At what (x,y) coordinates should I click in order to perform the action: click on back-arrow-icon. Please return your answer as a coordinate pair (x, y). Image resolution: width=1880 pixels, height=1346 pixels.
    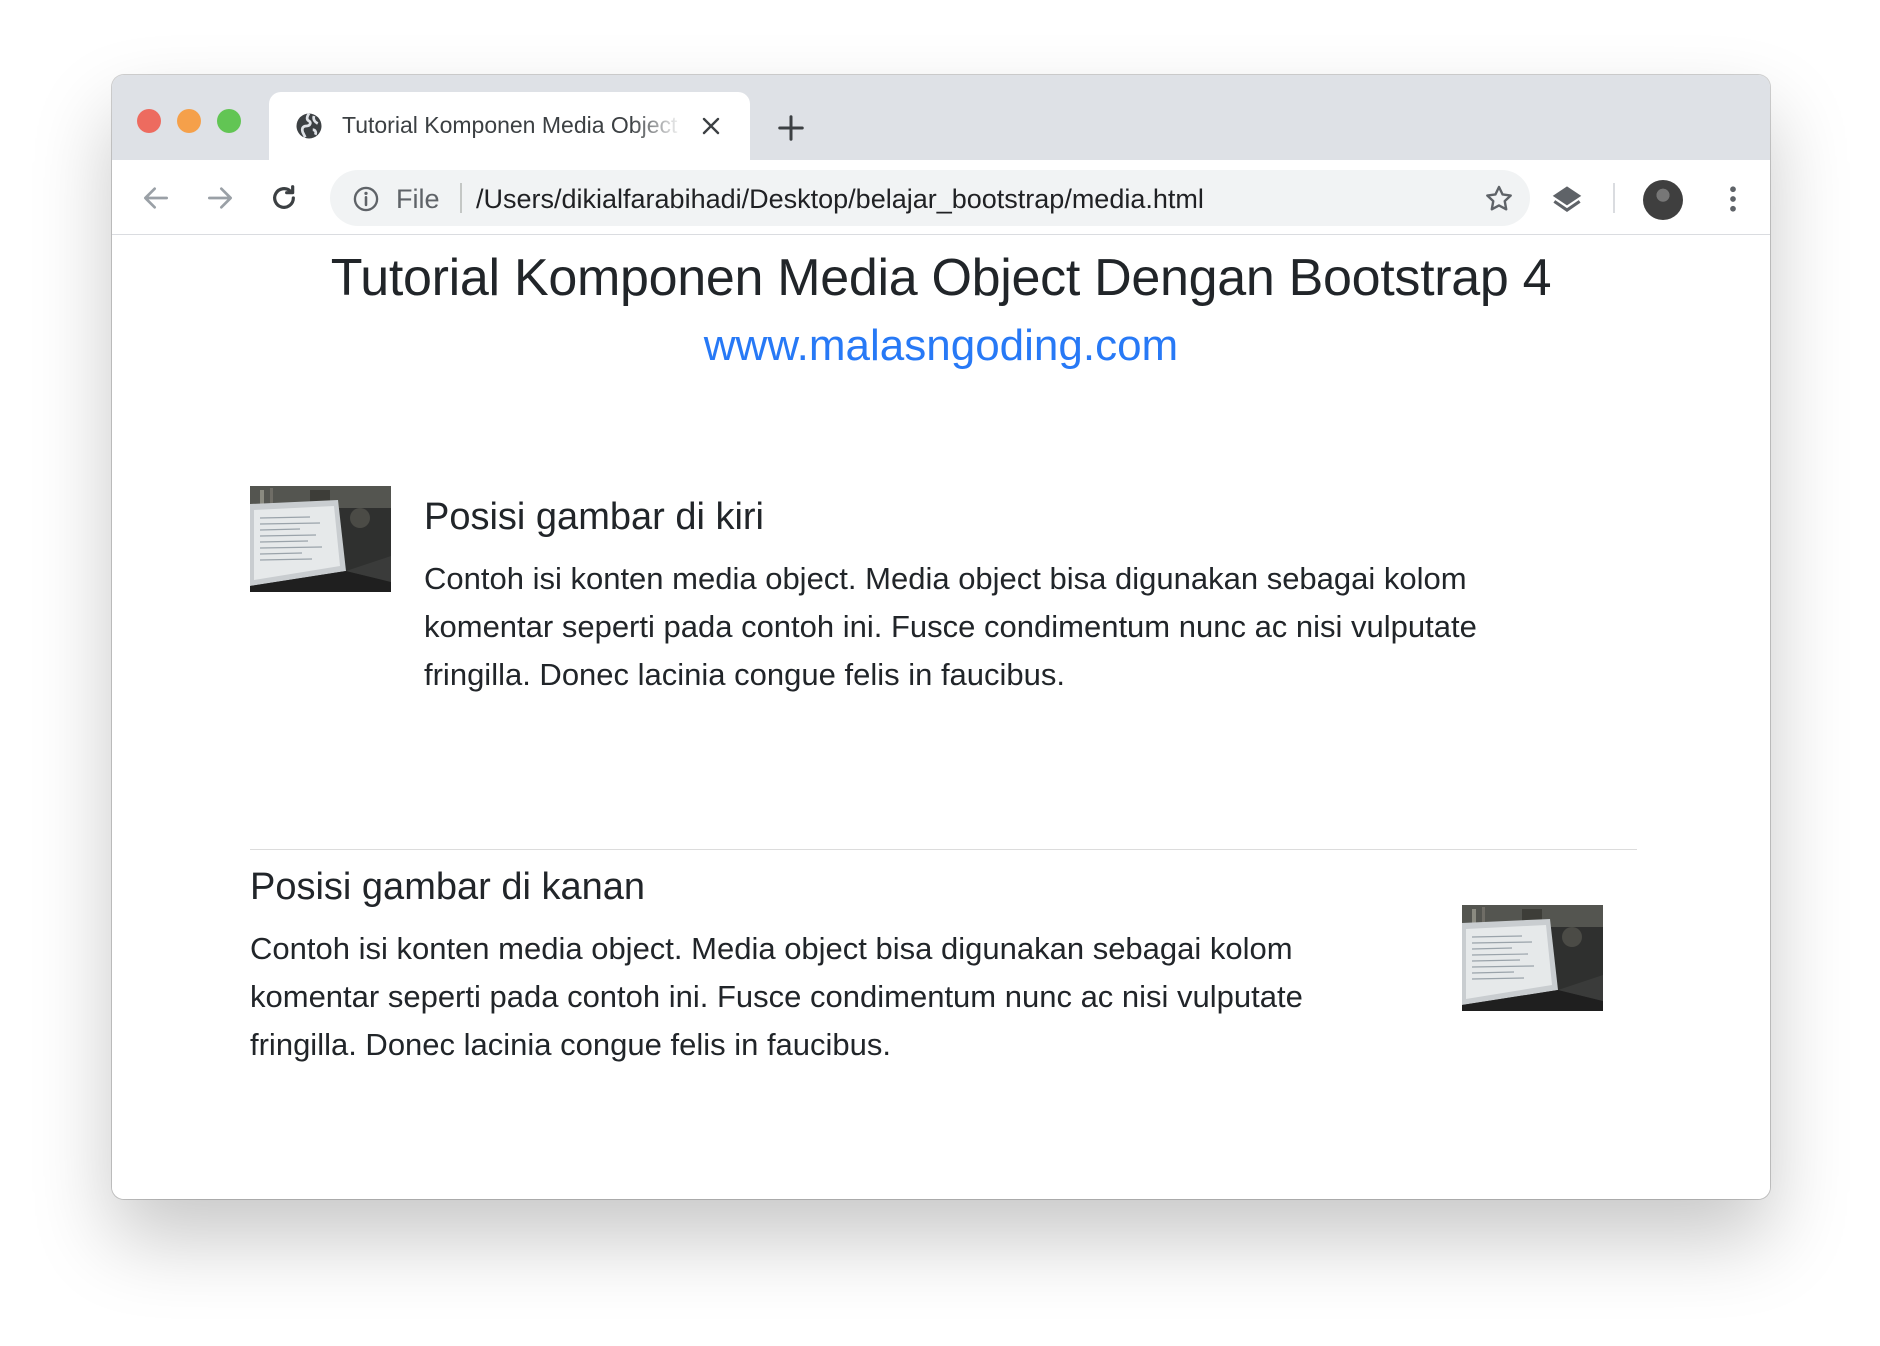
    Looking at the image, I should click on (156, 198).